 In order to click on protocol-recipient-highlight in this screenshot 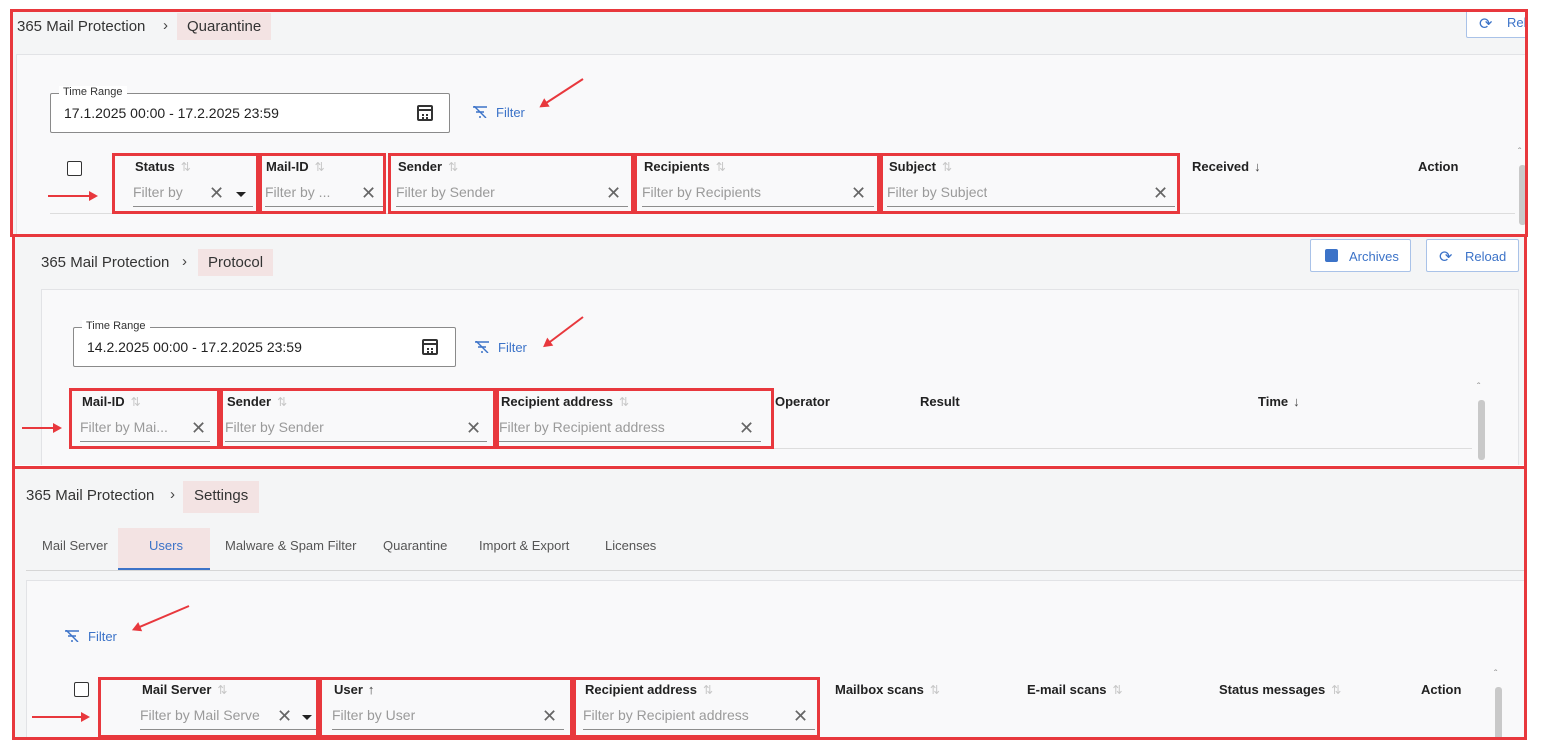, I will do `click(635, 418)`.